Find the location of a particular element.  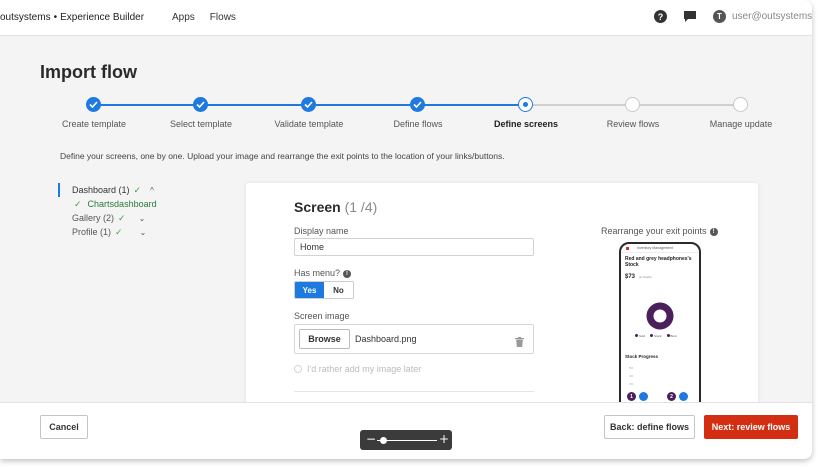

nav-flows: Flows is located at coordinates (223, 17).